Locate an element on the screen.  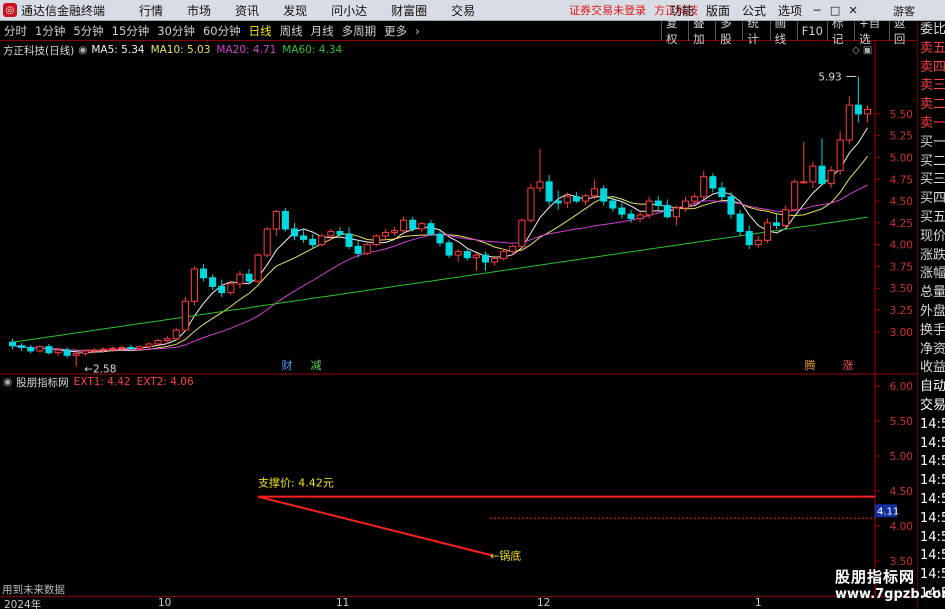
side-panel-item: 买五 is located at coordinates (932, 217).